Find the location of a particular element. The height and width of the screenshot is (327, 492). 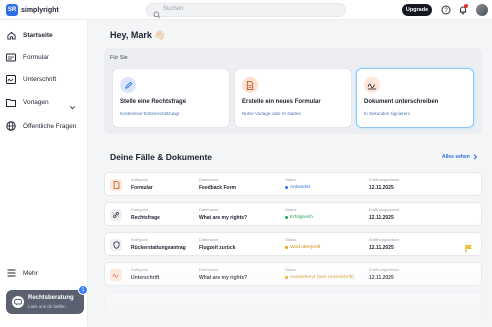

status-badge: Ausstehend (Seit Unterschrift) is located at coordinates (322, 277).